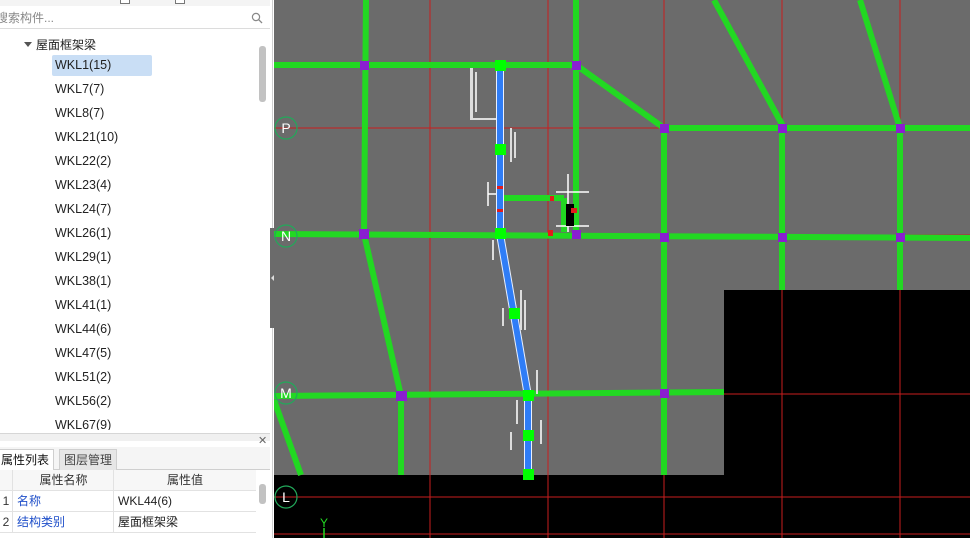 This screenshot has width=970, height=538. What do you see at coordinates (262, 441) in the screenshot?
I see `close-icon: ✕` at bounding box center [262, 441].